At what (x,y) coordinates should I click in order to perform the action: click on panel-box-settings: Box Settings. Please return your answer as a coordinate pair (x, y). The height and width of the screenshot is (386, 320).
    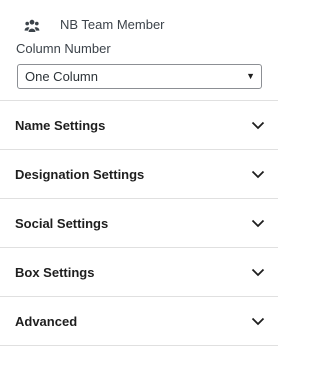
    Looking at the image, I should click on (139, 271).